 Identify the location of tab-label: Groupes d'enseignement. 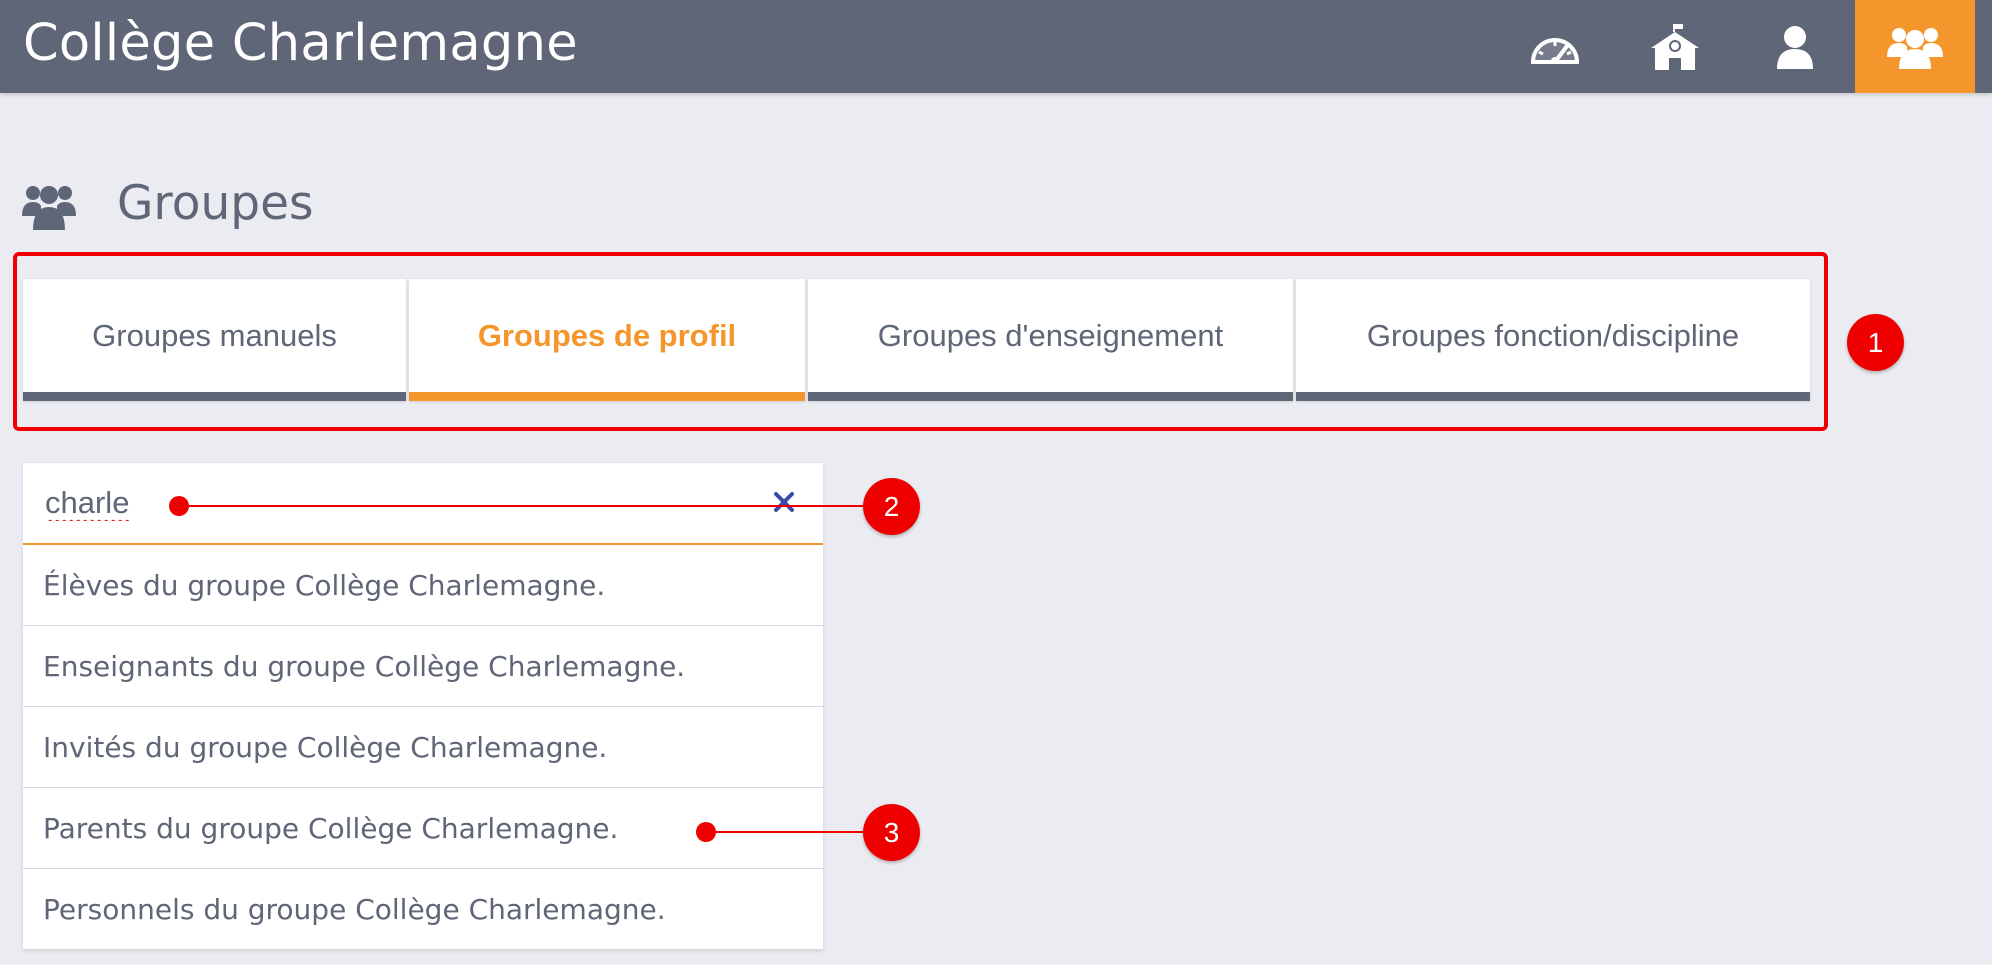
(1050, 335).